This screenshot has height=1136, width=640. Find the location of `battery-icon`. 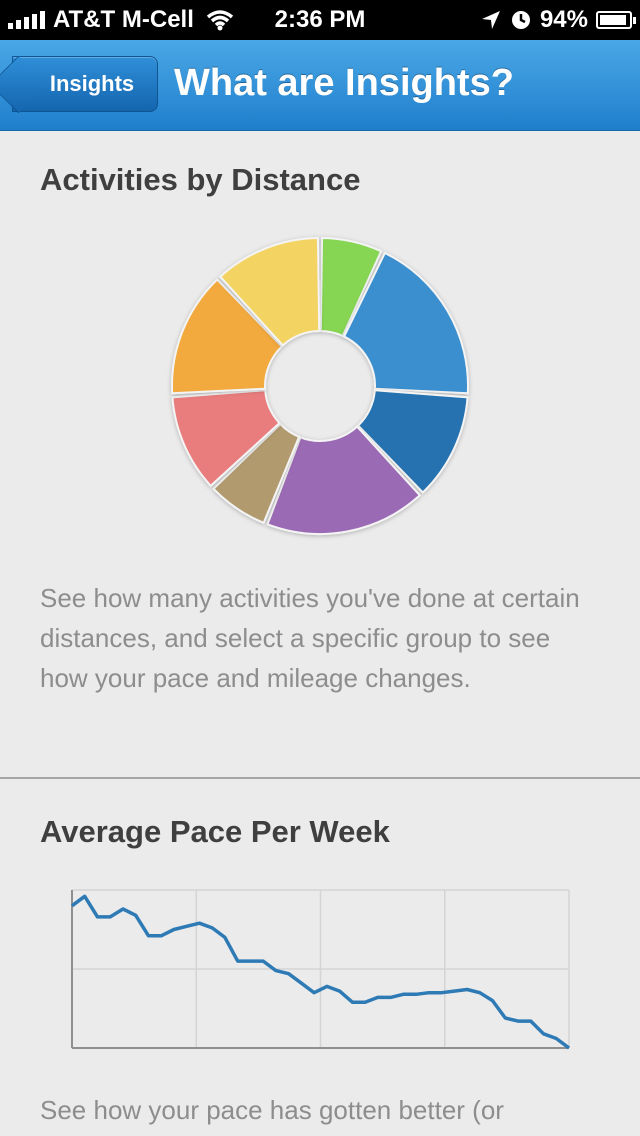

battery-icon is located at coordinates (616, 20).